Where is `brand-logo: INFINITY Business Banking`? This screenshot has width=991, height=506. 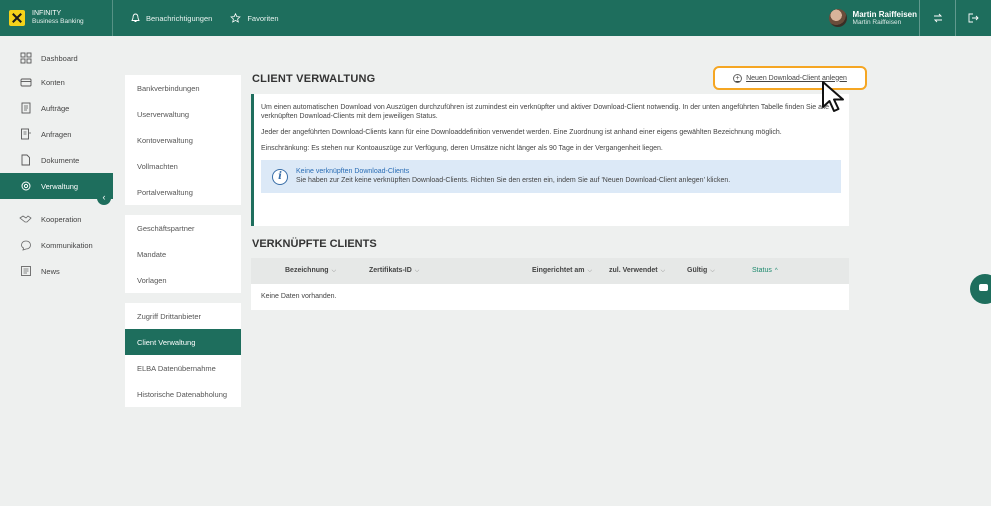
brand-logo: INFINITY Business Banking is located at coordinates (56, 18).